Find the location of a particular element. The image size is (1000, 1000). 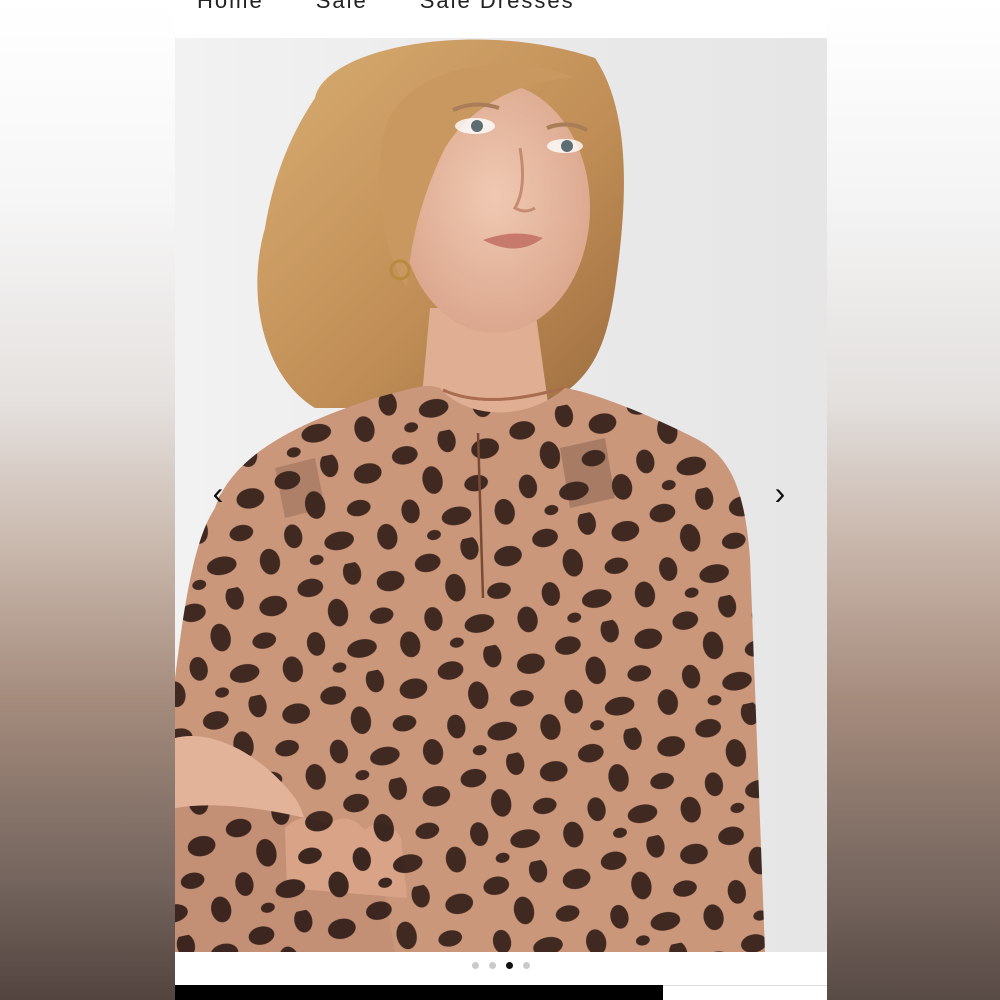

bottom-action-bar is located at coordinates (501, 992).